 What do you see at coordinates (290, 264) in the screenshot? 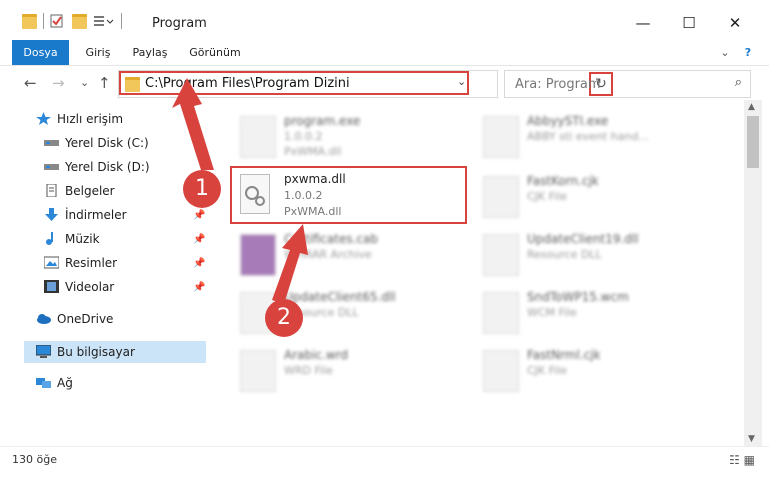
I see `arrow-to-file` at bounding box center [290, 264].